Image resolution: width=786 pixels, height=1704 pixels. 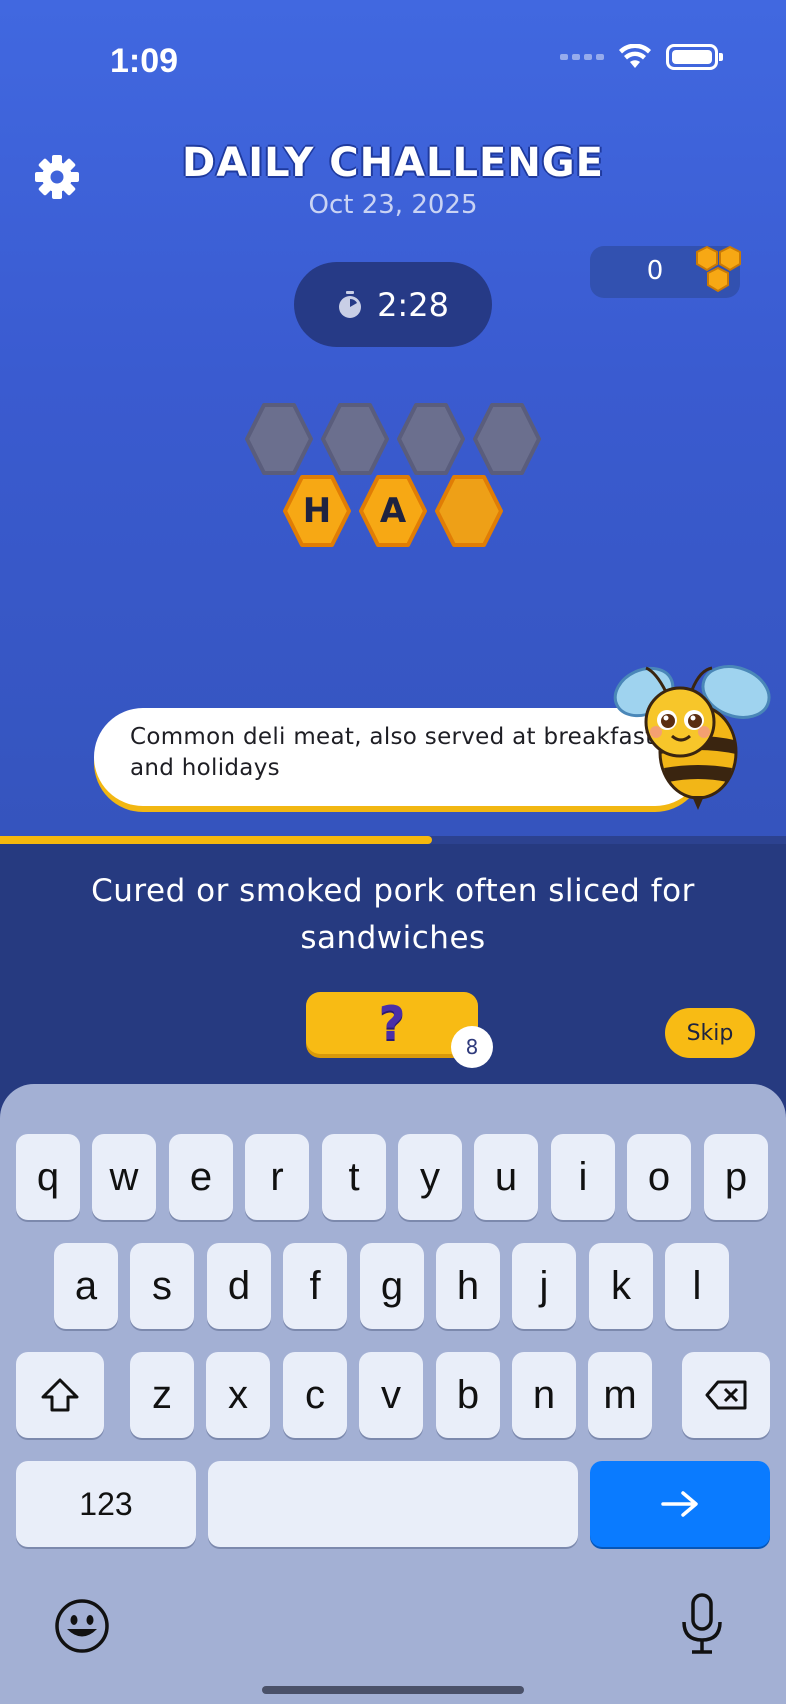 What do you see at coordinates (544, 1286) in the screenshot?
I see `key-j: j` at bounding box center [544, 1286].